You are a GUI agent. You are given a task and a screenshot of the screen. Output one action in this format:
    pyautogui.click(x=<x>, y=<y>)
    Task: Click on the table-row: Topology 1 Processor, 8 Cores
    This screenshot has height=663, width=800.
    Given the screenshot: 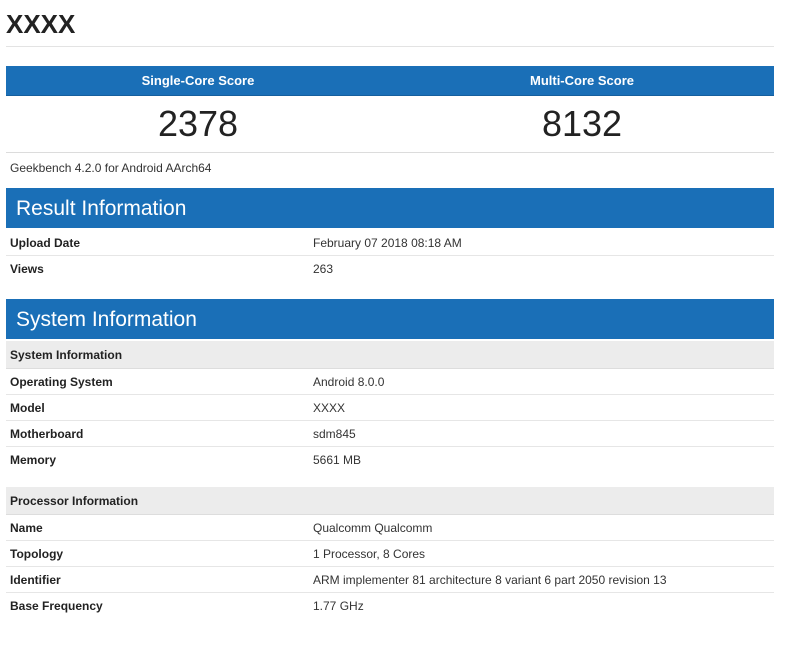 What is the action you would take?
    pyautogui.click(x=390, y=554)
    